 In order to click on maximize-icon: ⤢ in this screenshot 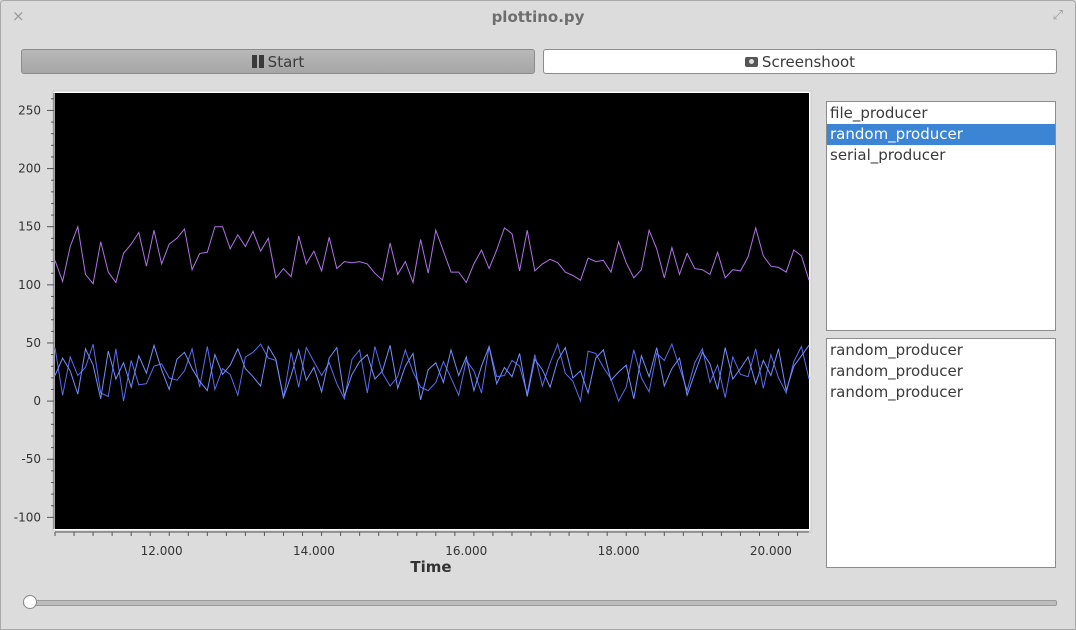, I will do `click(1058, 15)`.